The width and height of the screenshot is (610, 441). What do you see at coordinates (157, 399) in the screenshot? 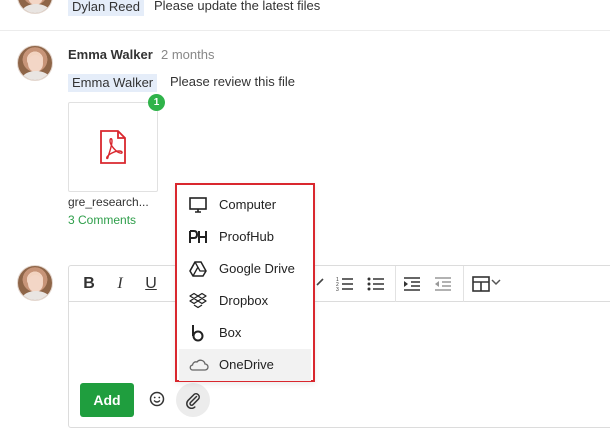
I see `emoji-icon` at bounding box center [157, 399].